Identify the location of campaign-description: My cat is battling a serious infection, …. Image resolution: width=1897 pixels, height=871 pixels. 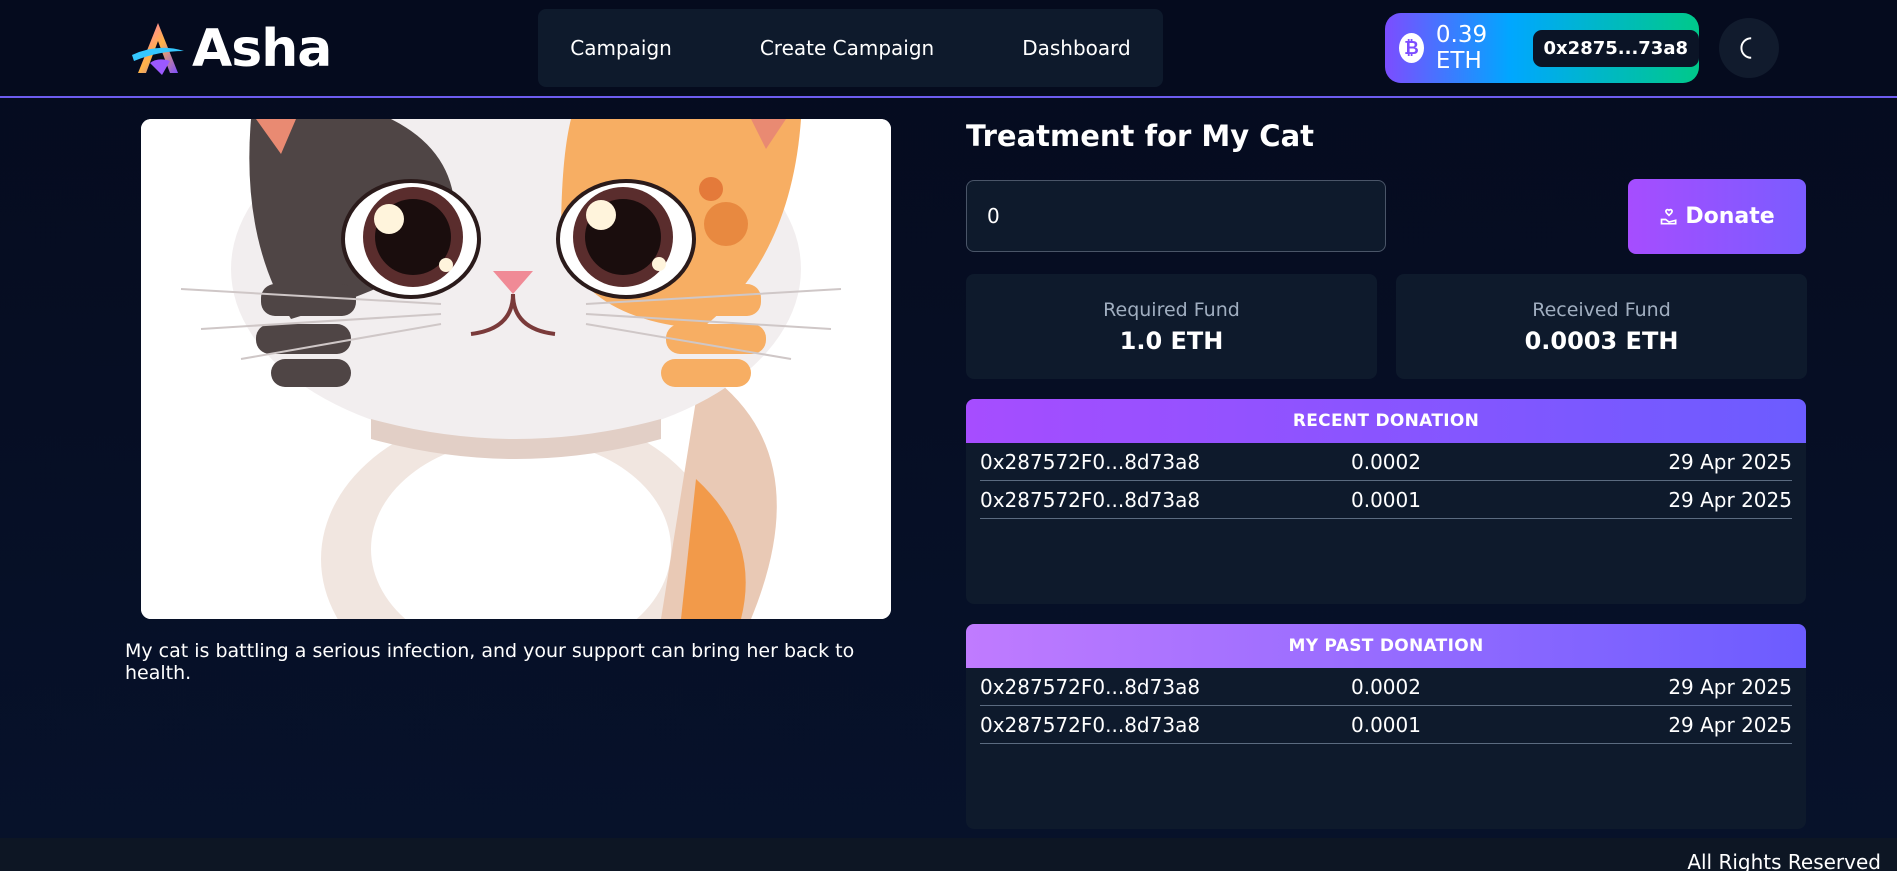
(490, 662).